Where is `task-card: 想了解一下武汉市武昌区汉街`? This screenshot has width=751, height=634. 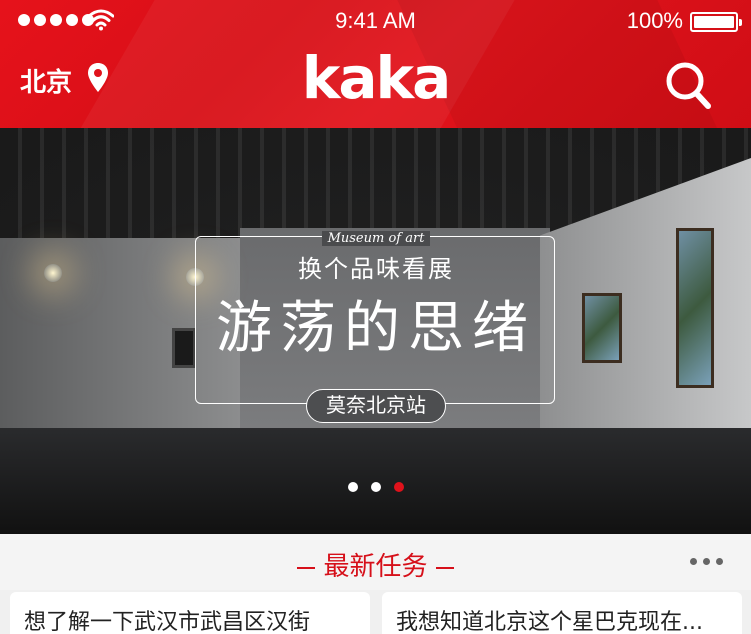 task-card: 想了解一下武汉市武昌区汉街 is located at coordinates (190, 613).